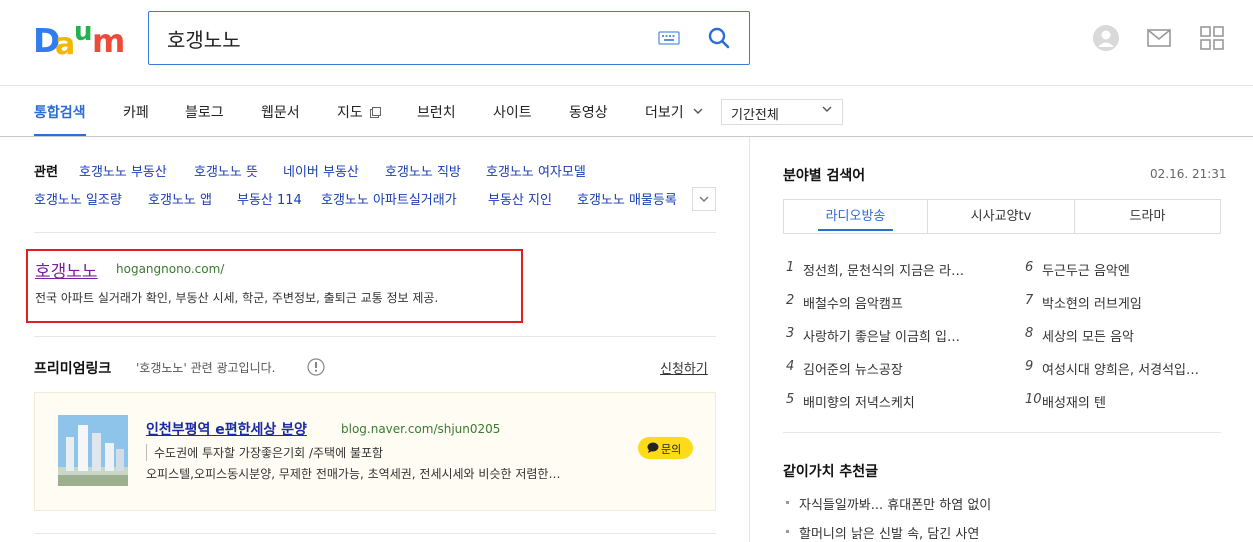 Image resolution: width=1253 pixels, height=542 pixels. I want to click on related-link: 호갱노노 직방, so click(423, 170).